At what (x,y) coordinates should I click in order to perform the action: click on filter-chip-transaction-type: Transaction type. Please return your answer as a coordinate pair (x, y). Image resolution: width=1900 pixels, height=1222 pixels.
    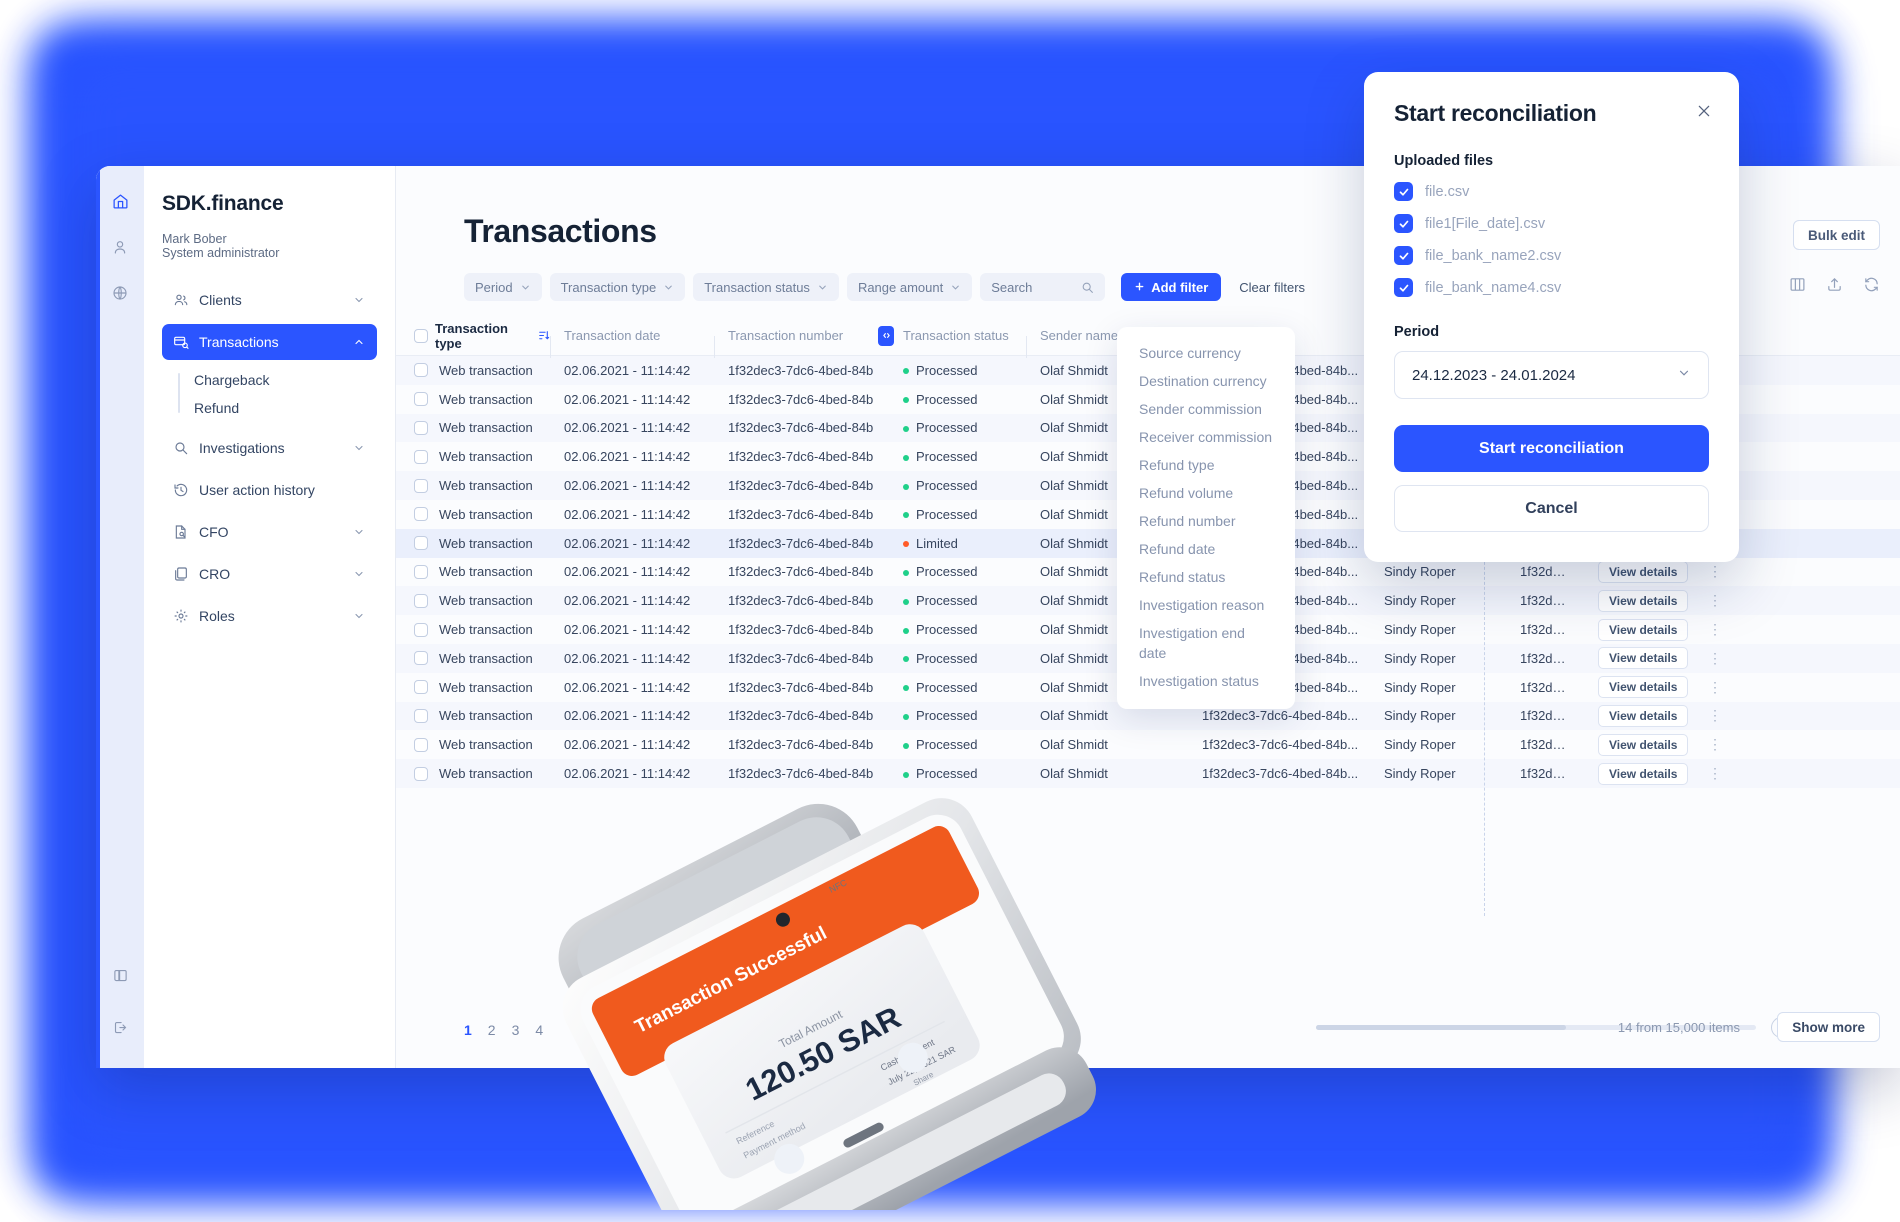
    Looking at the image, I should click on (617, 287).